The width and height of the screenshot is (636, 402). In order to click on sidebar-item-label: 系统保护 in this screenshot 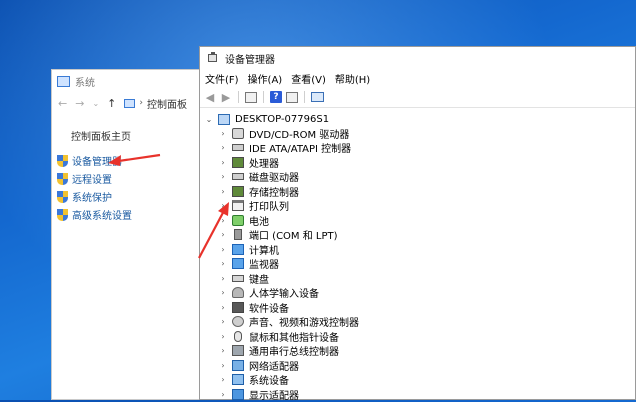, I will do `click(92, 196)`.